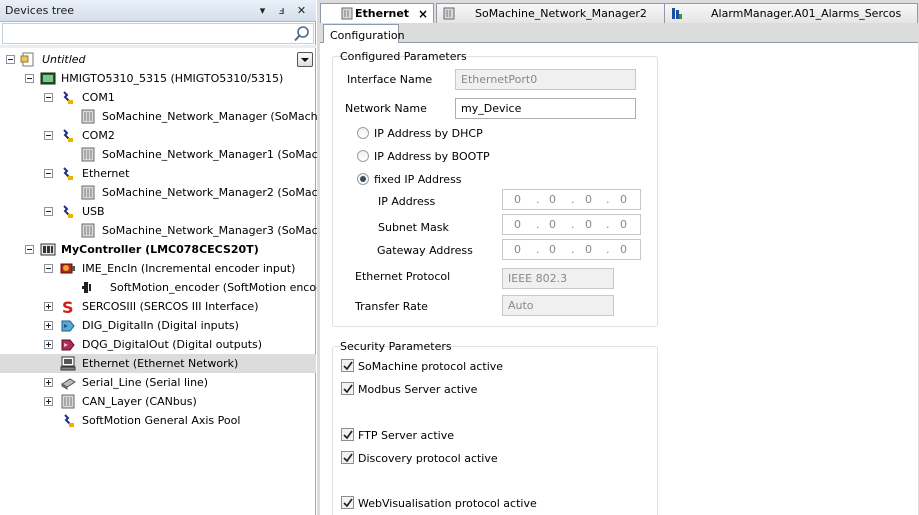  Describe the element at coordinates (449, 13) in the screenshot. I see `network-manager-tab-icon` at that location.